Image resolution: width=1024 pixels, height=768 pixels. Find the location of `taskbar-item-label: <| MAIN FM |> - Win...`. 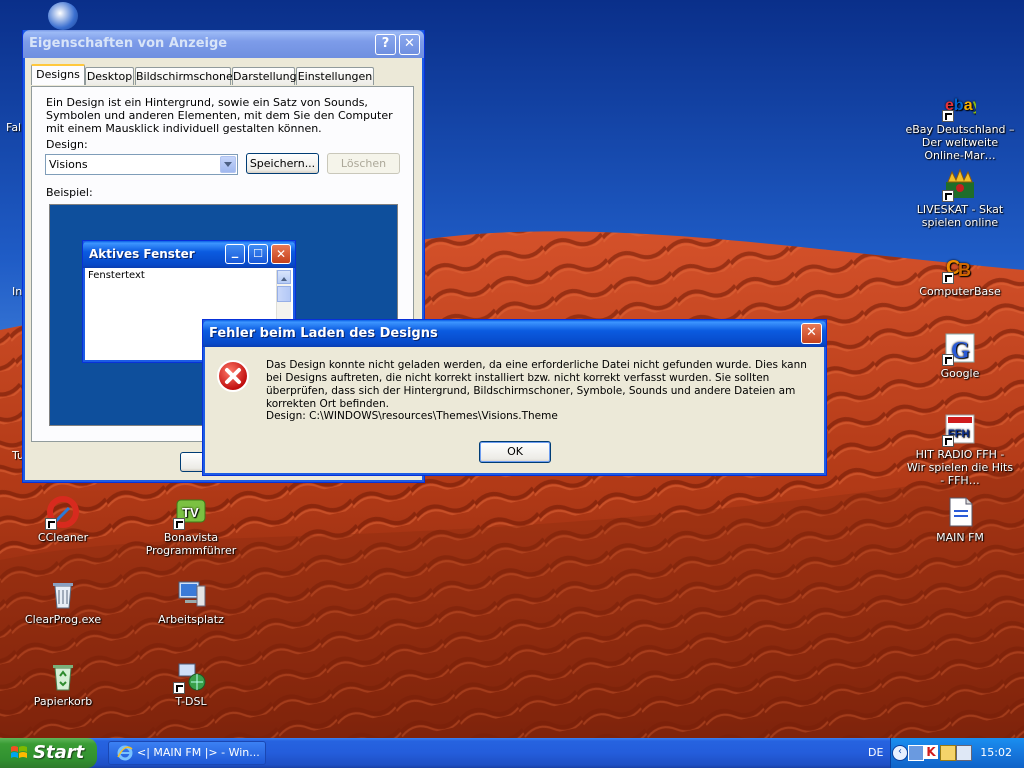

taskbar-item-label: <| MAIN FM |> - Win... is located at coordinates (198, 752).